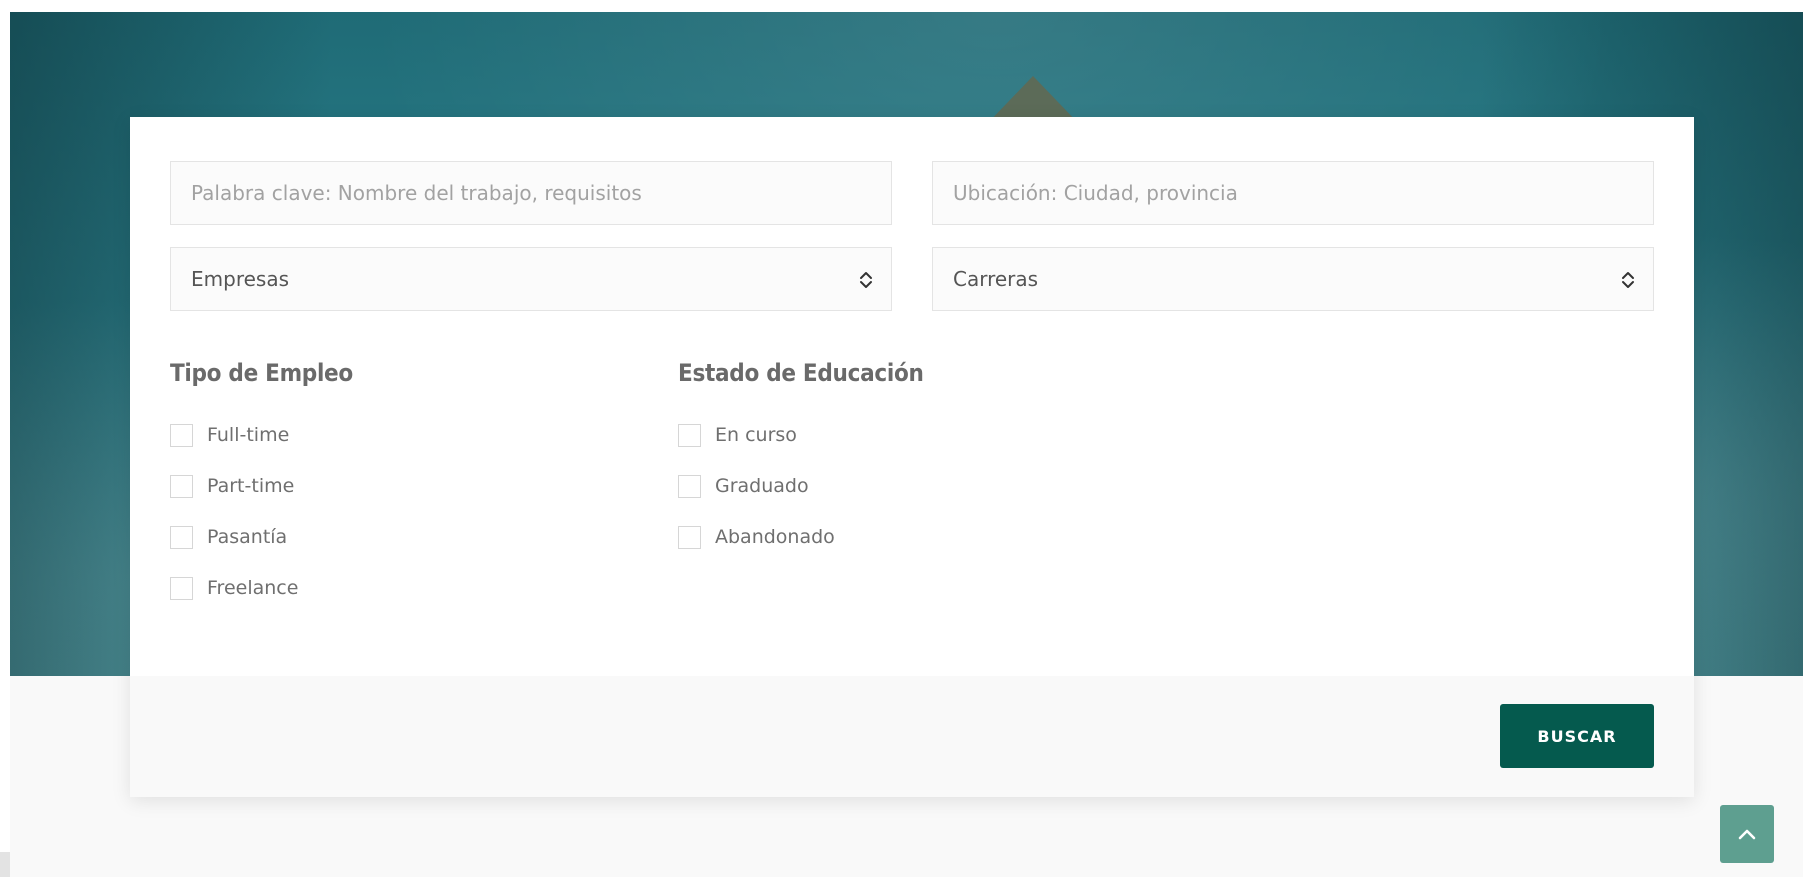 Image resolution: width=1803 pixels, height=877 pixels. I want to click on checkbox-label: Abandonado, so click(775, 537).